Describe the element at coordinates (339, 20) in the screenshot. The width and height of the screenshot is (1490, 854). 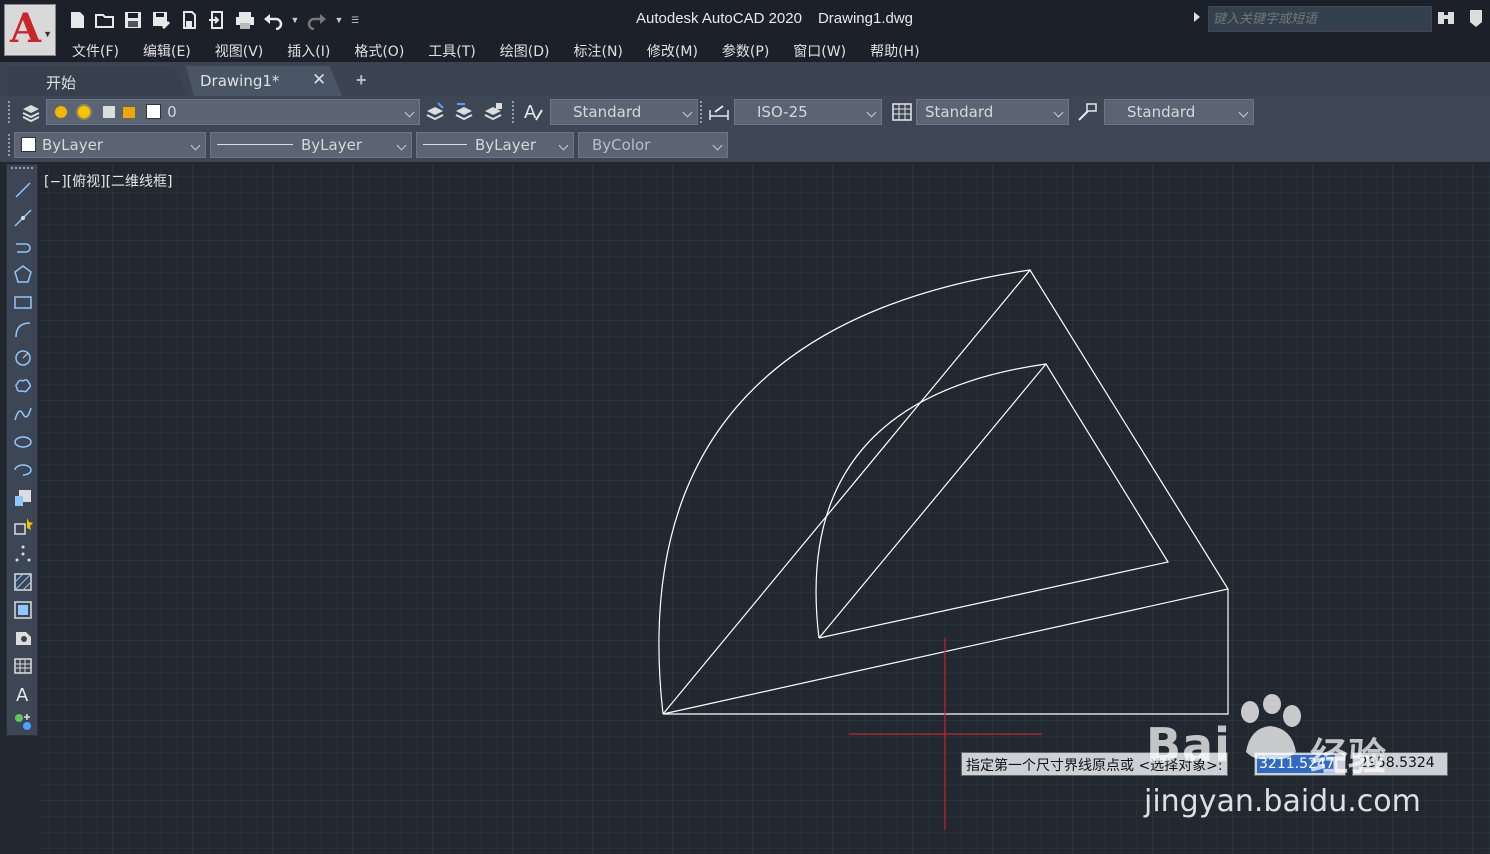
I see `redo-dropdown-icon: ▼` at that location.